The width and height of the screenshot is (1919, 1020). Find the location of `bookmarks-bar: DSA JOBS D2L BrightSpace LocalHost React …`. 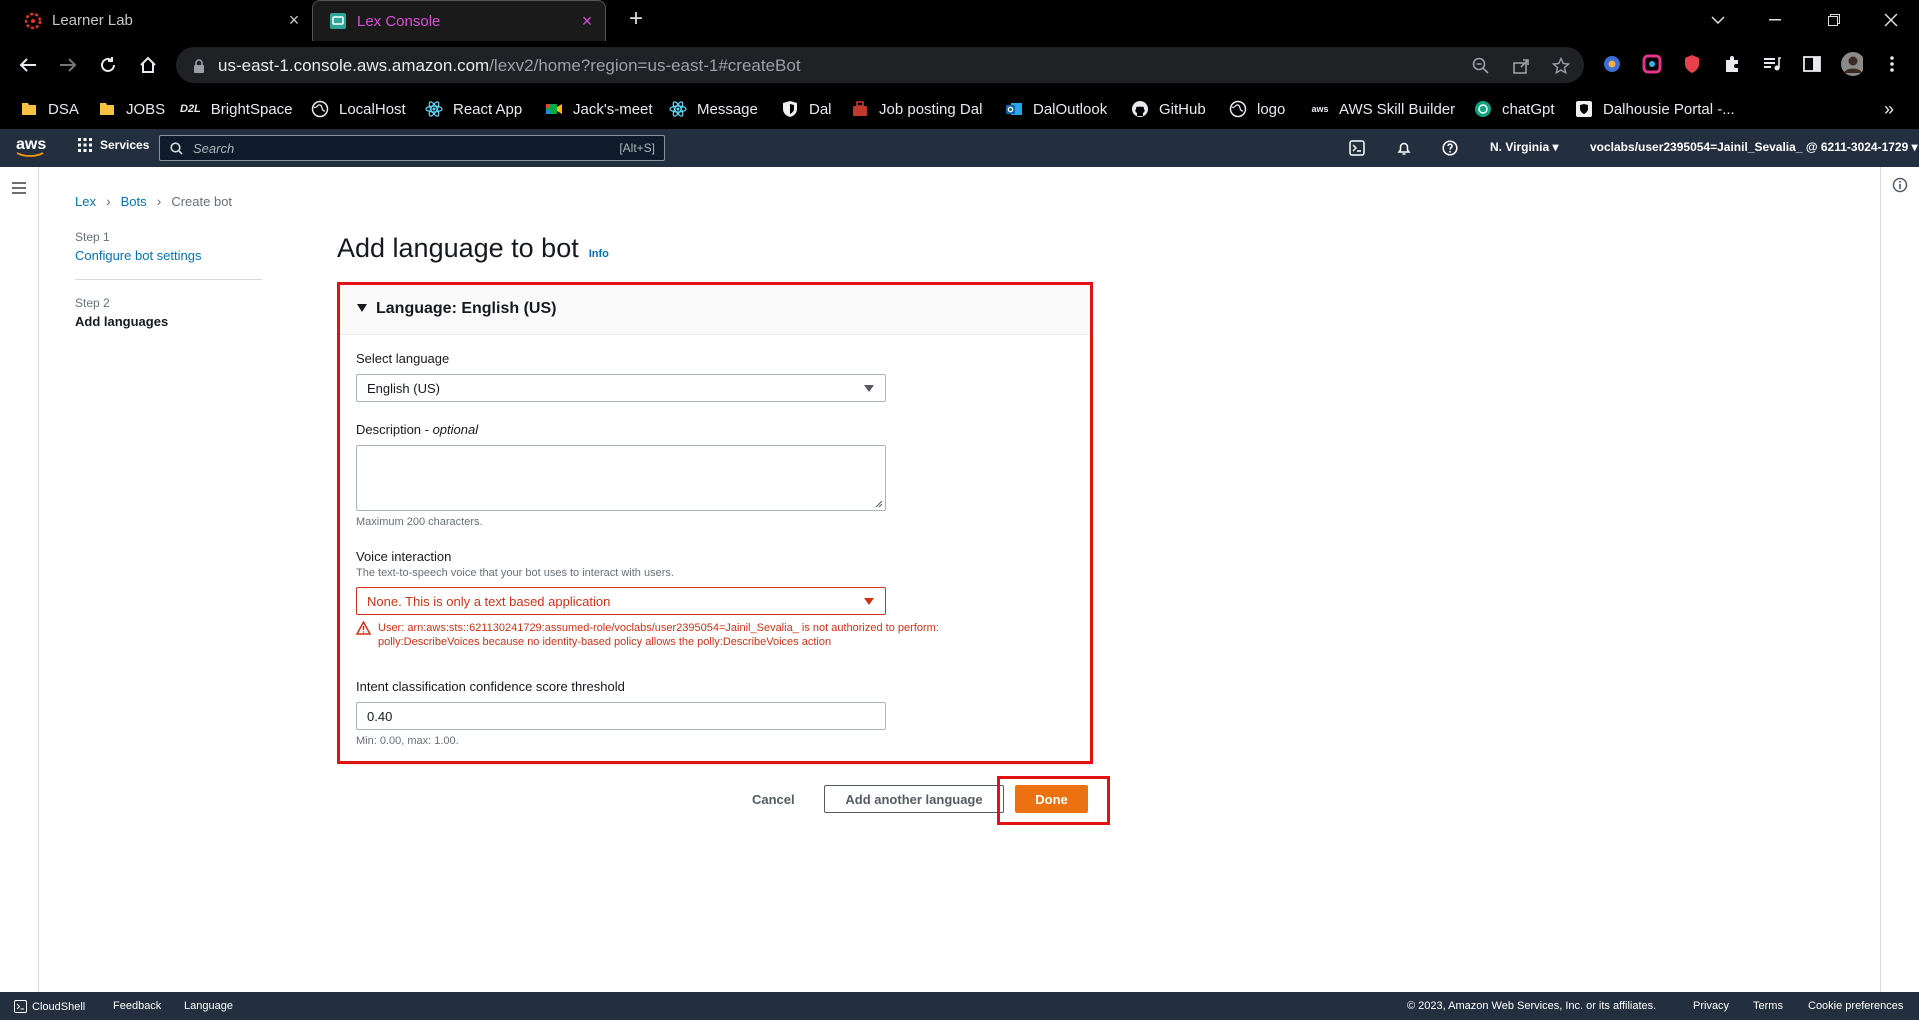

bookmarks-bar: DSA JOBS D2L BrightSpace LocalHost React … is located at coordinates (959, 109).